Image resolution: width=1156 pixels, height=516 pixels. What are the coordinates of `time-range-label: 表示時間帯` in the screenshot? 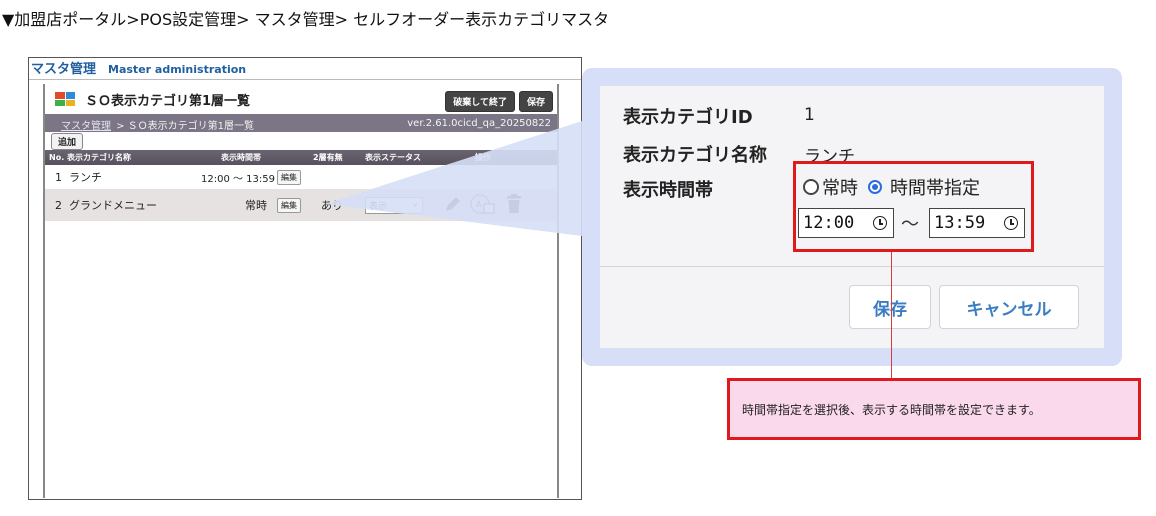 It's located at (668, 190).